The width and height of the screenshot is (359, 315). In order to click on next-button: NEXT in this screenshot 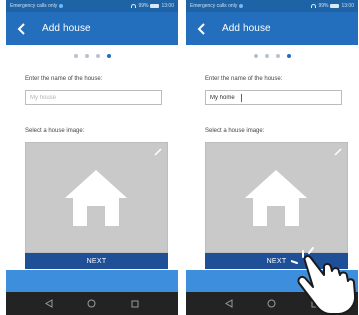, I will do `click(96, 261)`.